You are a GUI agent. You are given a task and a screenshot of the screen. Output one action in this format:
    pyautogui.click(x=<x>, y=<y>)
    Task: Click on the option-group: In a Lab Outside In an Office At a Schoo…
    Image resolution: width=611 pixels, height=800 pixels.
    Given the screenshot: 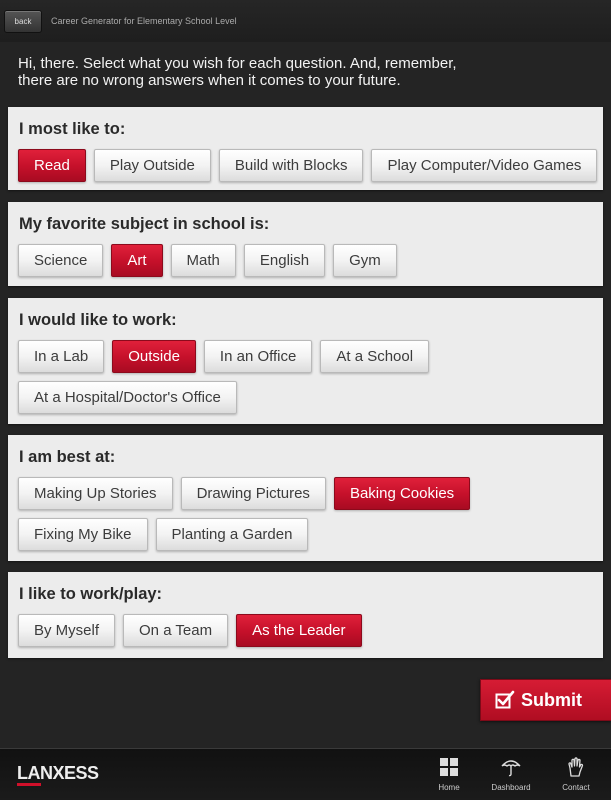 What is the action you would take?
    pyautogui.click(x=233, y=377)
    